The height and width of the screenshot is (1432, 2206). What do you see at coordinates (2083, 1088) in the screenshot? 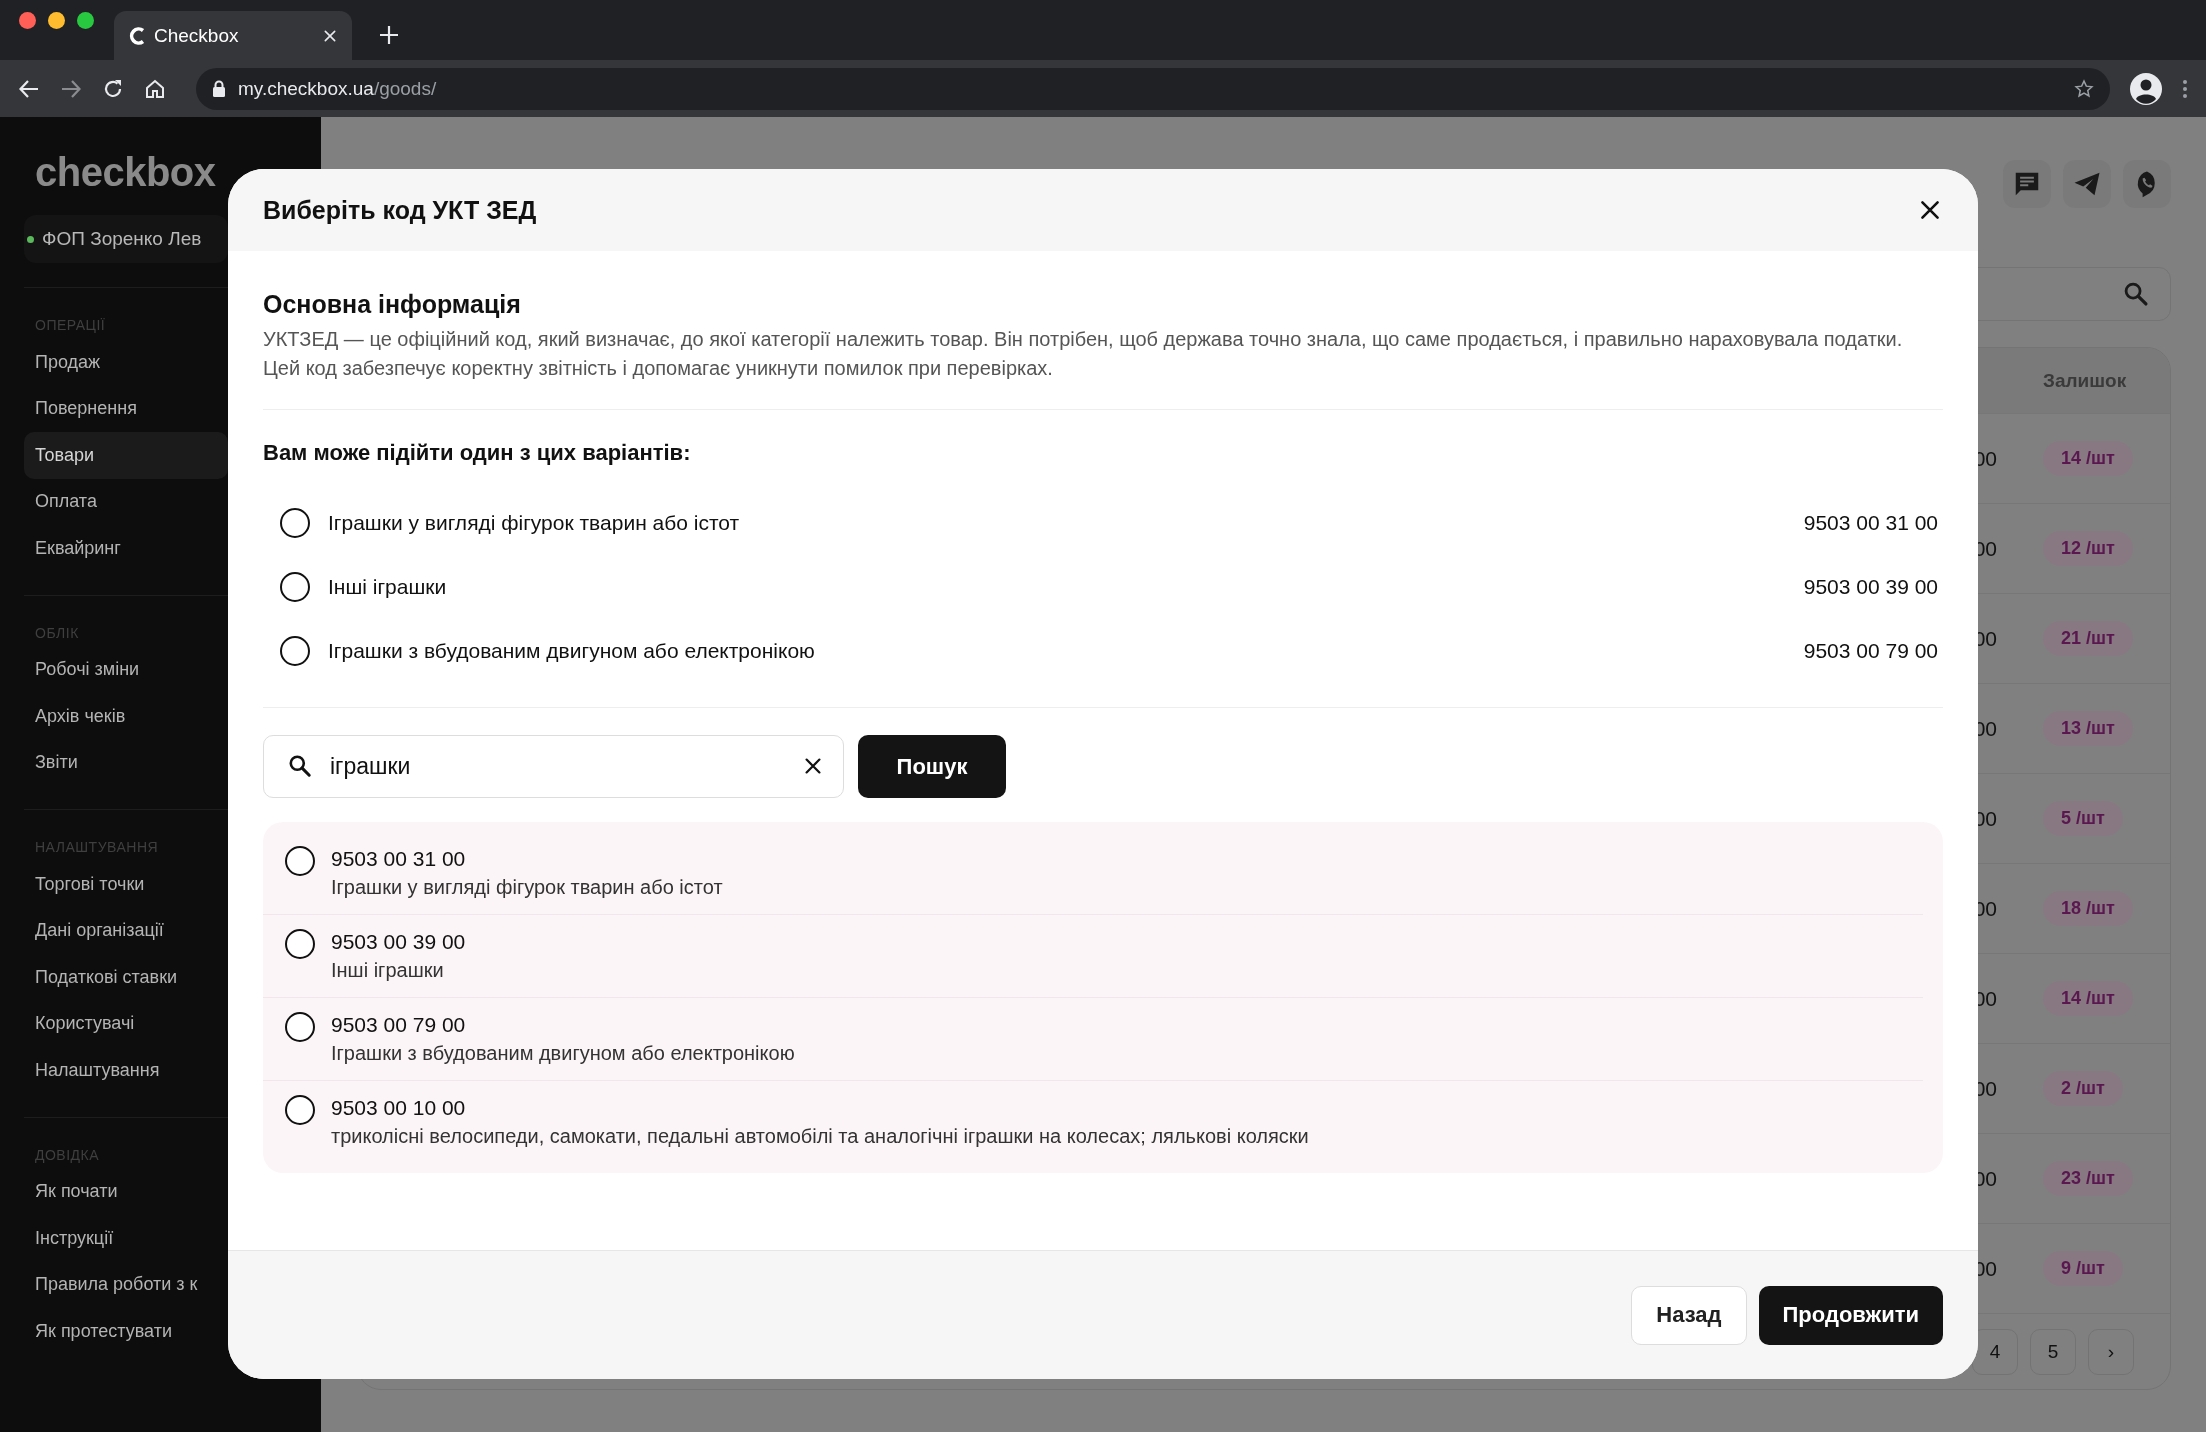
I see `stock-badge: 2 /шт` at bounding box center [2083, 1088].